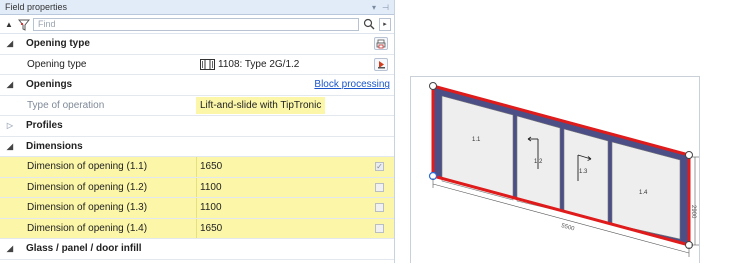 The image size is (740, 264). What do you see at coordinates (259, 64) in the screenshot?
I see `opening-type-value: 1108: Type 2G/1.2` at bounding box center [259, 64].